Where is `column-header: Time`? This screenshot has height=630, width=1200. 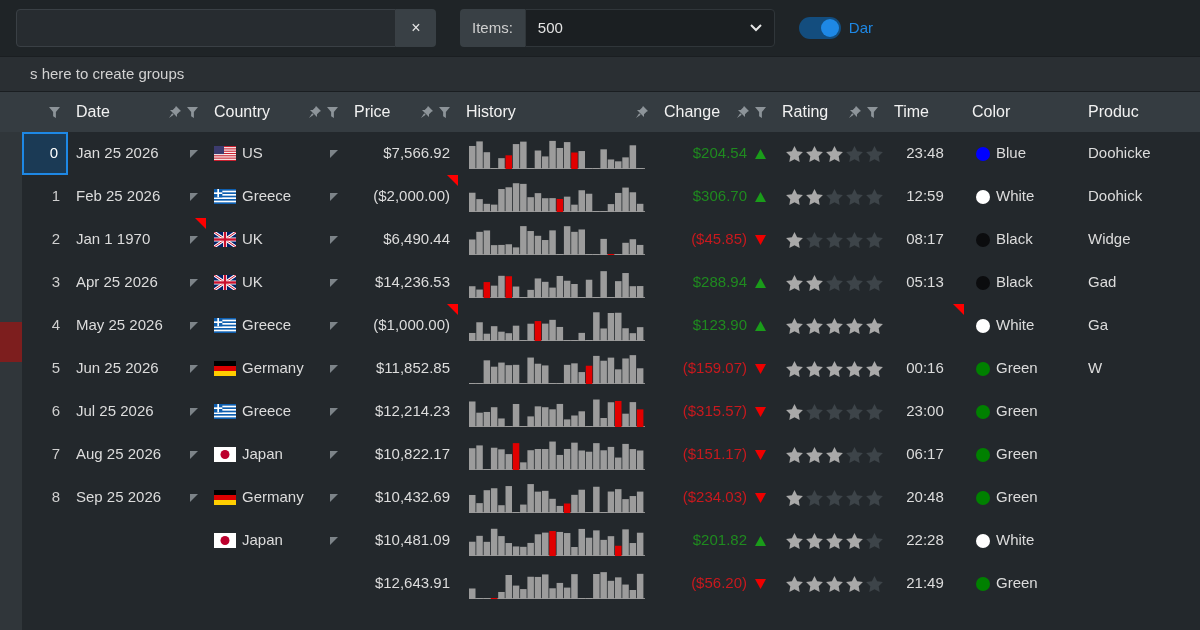
column-header: Time is located at coordinates (911, 112).